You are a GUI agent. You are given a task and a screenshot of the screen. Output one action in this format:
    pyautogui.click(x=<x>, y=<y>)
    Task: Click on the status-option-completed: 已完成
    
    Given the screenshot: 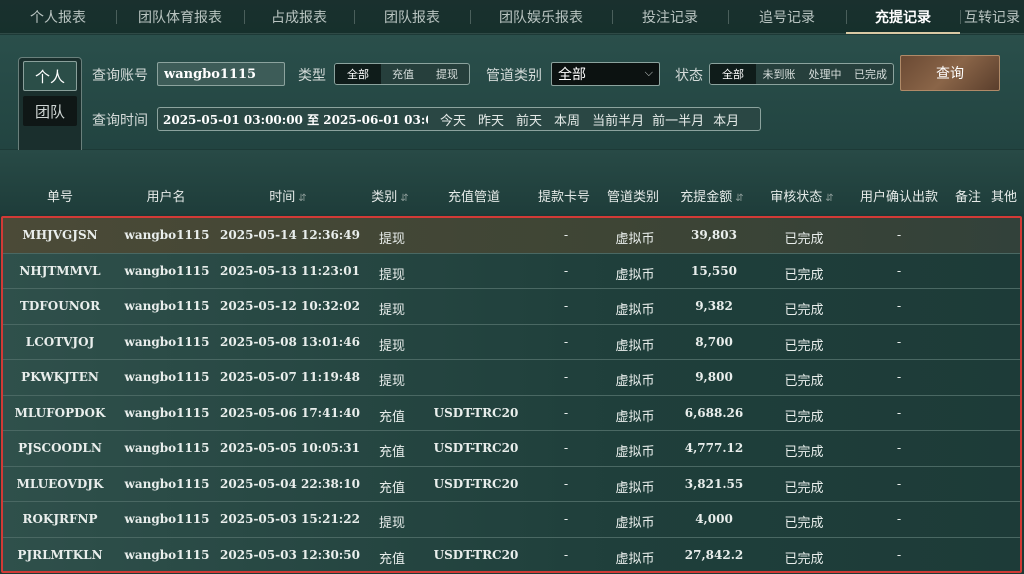 What is the action you would take?
    pyautogui.click(x=870, y=74)
    